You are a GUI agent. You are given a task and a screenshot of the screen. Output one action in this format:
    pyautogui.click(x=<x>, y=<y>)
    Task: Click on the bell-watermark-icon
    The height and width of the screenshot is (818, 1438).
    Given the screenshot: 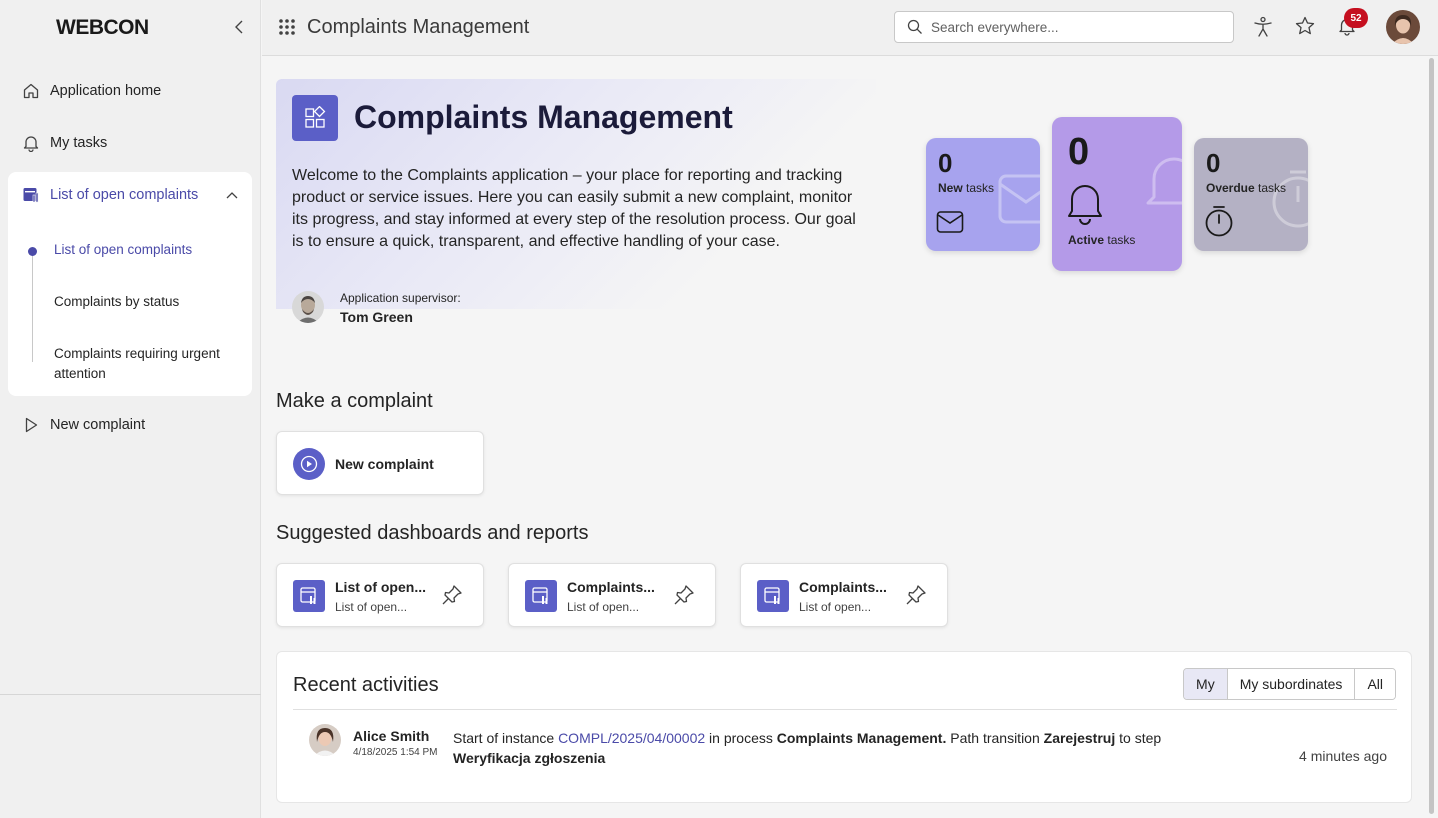 What is the action you would take?
    pyautogui.click(x=1164, y=181)
    